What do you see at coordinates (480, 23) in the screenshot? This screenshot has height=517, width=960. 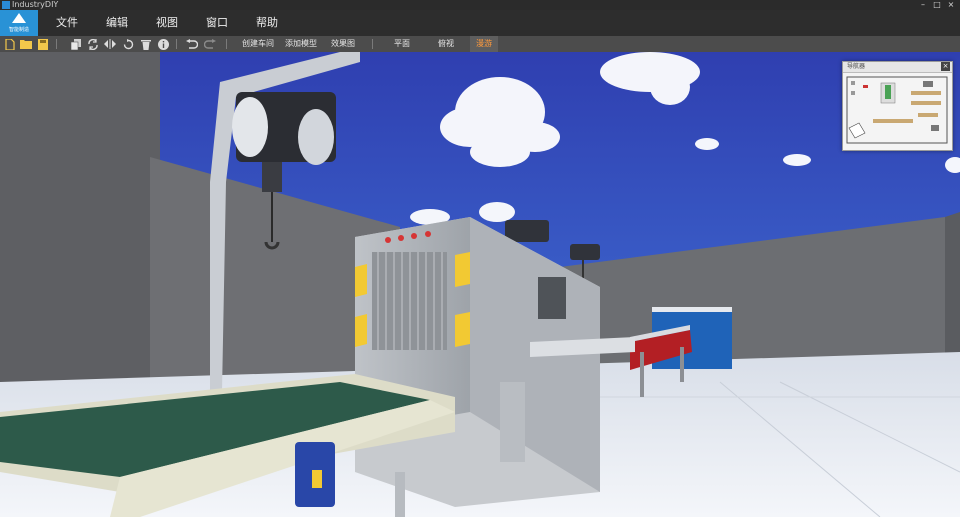 I see `menu-bar: 智能制造 文件 编辑 视图 窗口 帮助` at bounding box center [480, 23].